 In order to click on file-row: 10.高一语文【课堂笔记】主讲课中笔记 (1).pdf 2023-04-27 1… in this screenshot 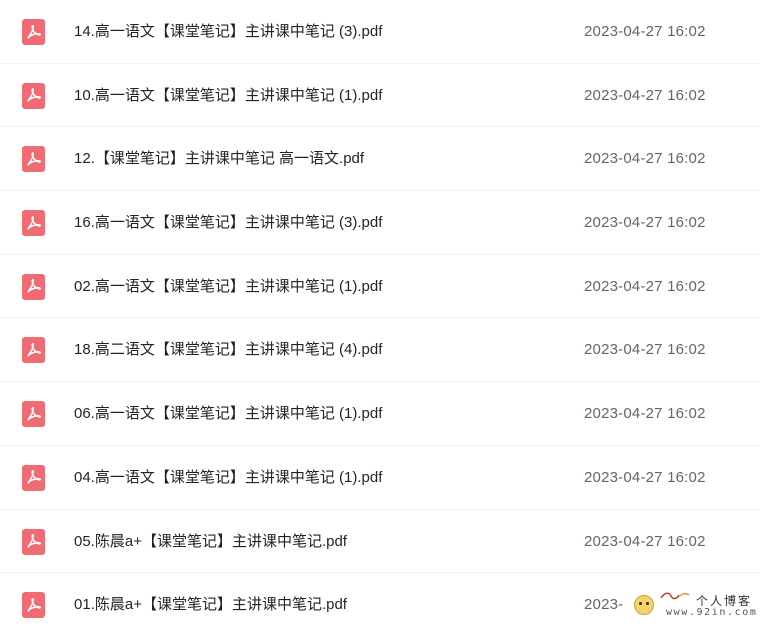, I will do `click(380, 96)`.